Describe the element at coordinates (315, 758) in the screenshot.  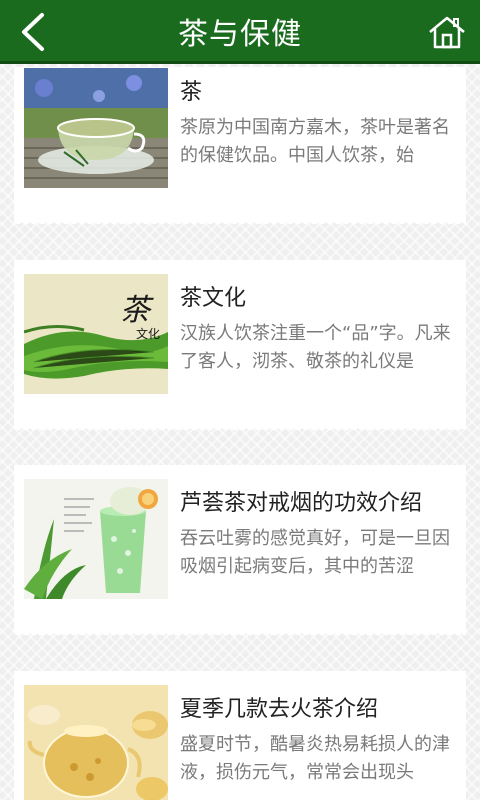
I see `article-summary: 盛夏时节，酷暑炎热易耗损人的津液，损伤元气，常常会出现头` at that location.